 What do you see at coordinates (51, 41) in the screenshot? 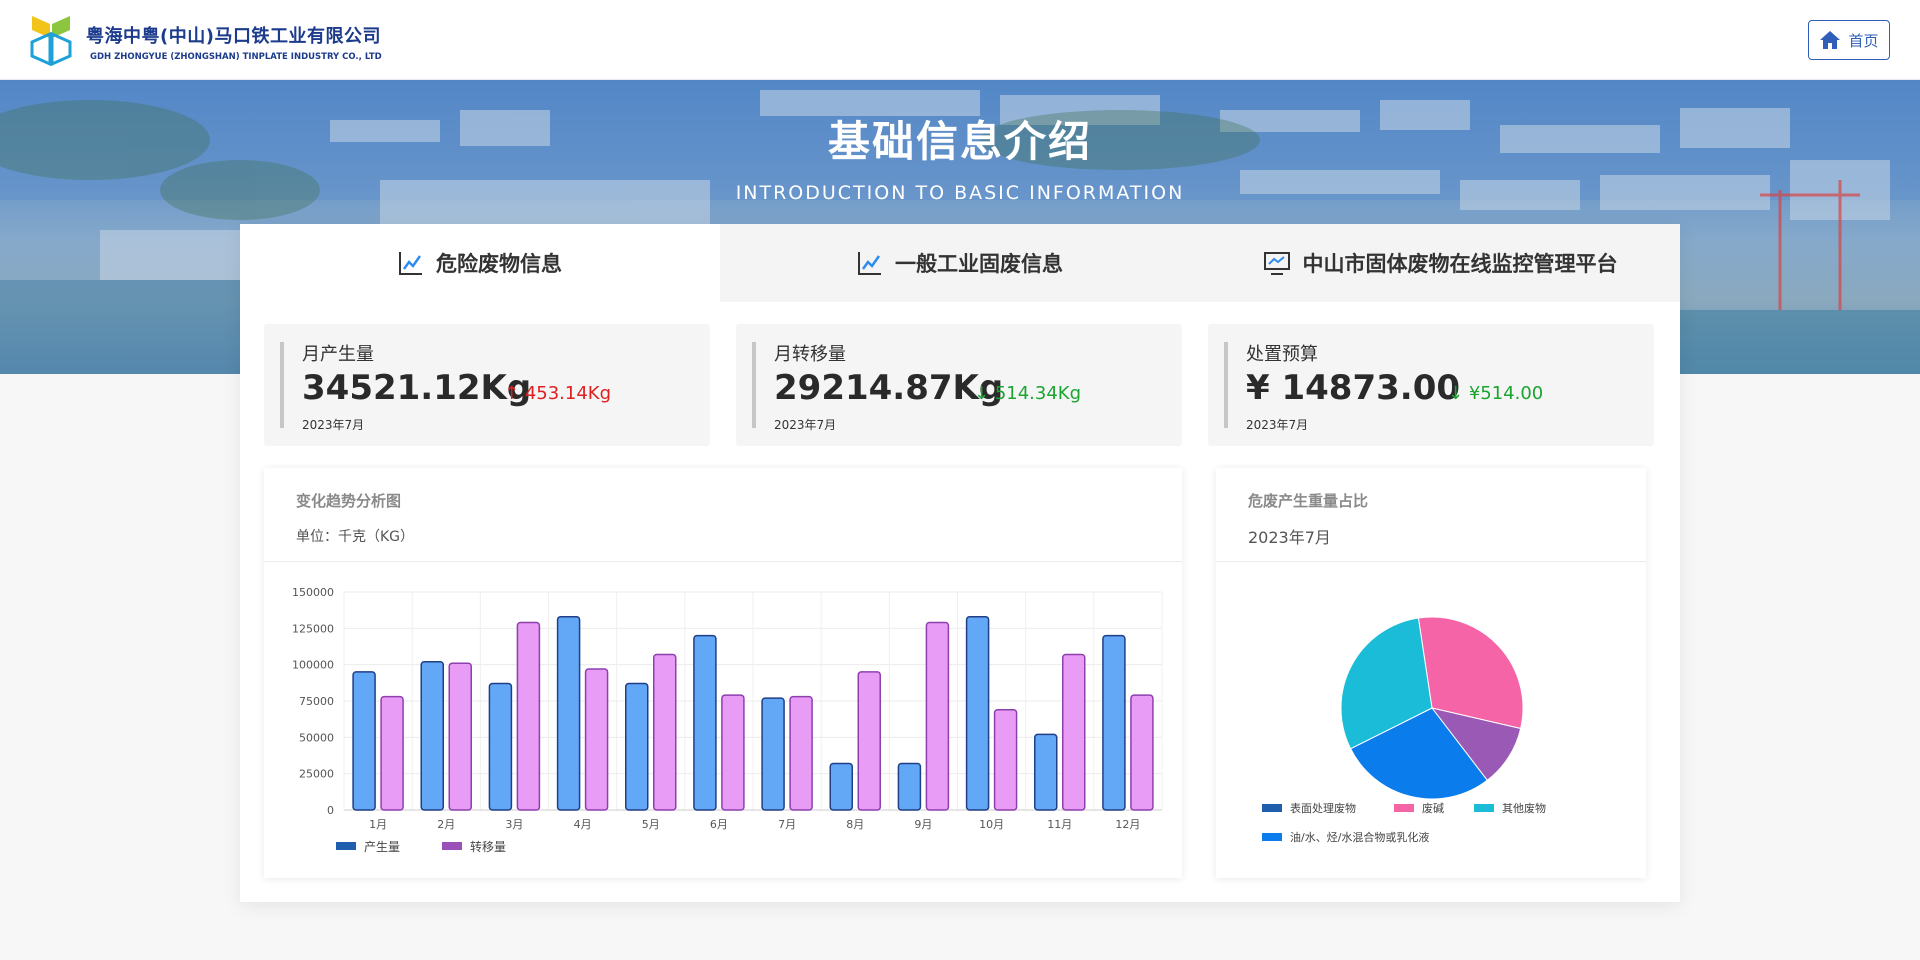
I see `company-logo-icon` at bounding box center [51, 41].